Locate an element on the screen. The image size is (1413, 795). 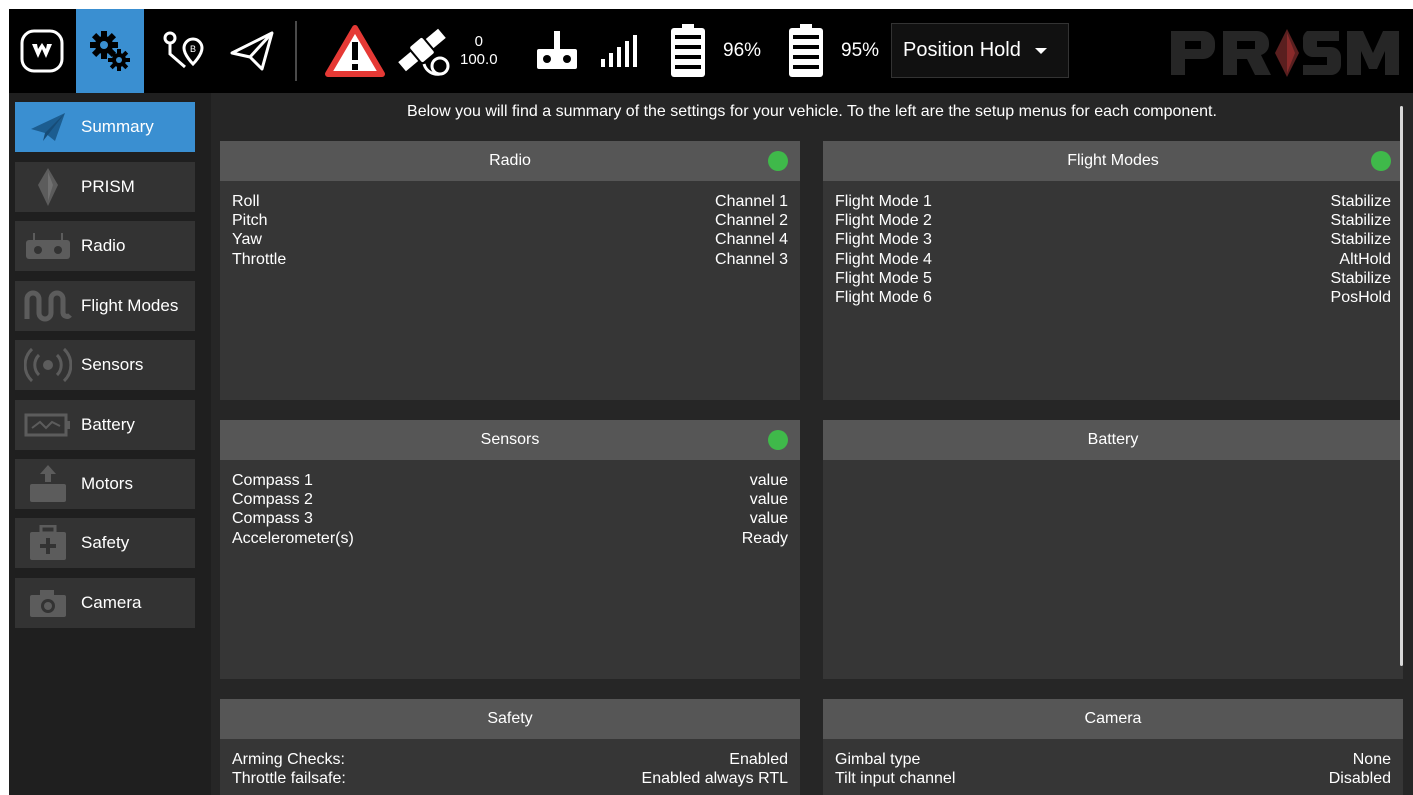
rc-rssi-indicator is located at coordinates (588, 51).